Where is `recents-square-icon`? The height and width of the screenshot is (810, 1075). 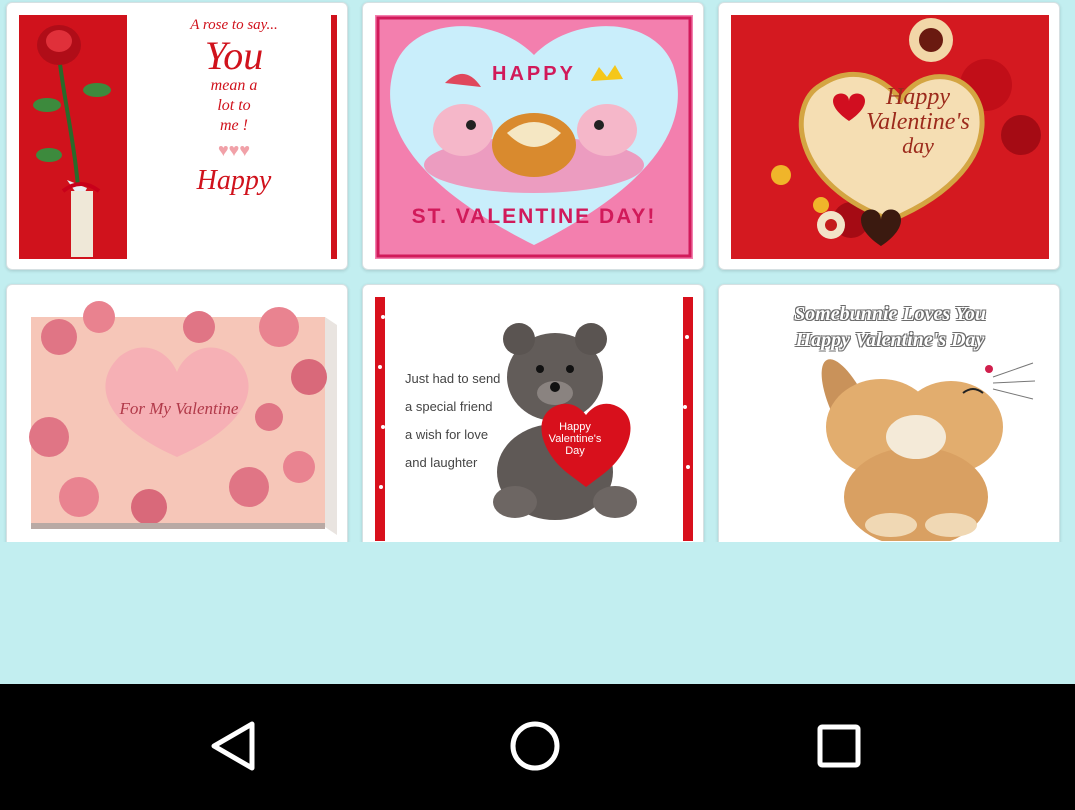 recents-square-icon is located at coordinates (839, 746).